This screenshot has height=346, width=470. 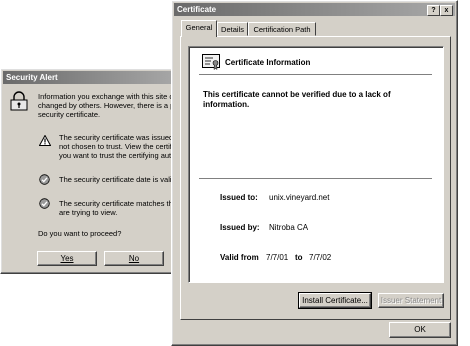 I want to click on help-icon: ?, so click(x=433, y=10).